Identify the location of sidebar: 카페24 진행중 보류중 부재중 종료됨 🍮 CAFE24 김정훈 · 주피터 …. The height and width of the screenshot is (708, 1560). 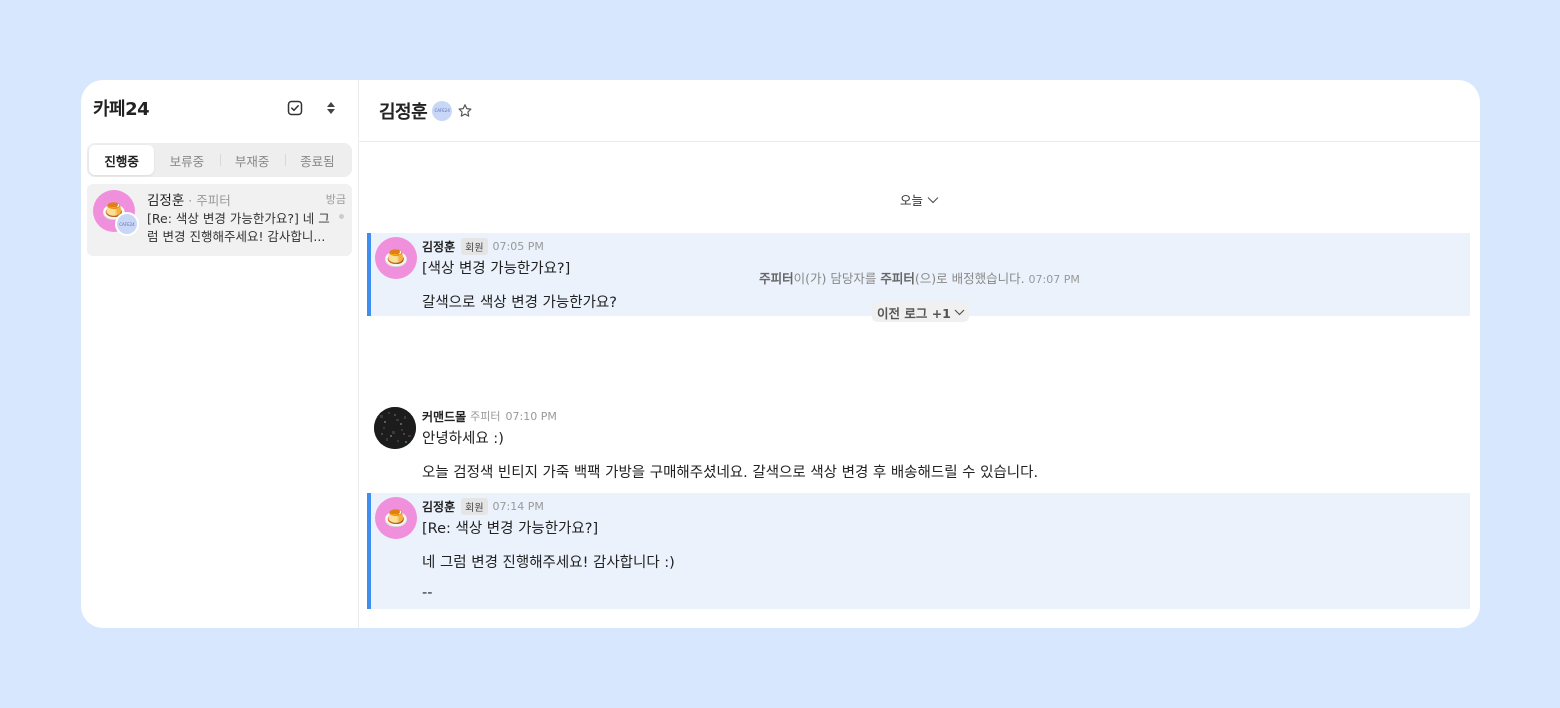
(220, 354).